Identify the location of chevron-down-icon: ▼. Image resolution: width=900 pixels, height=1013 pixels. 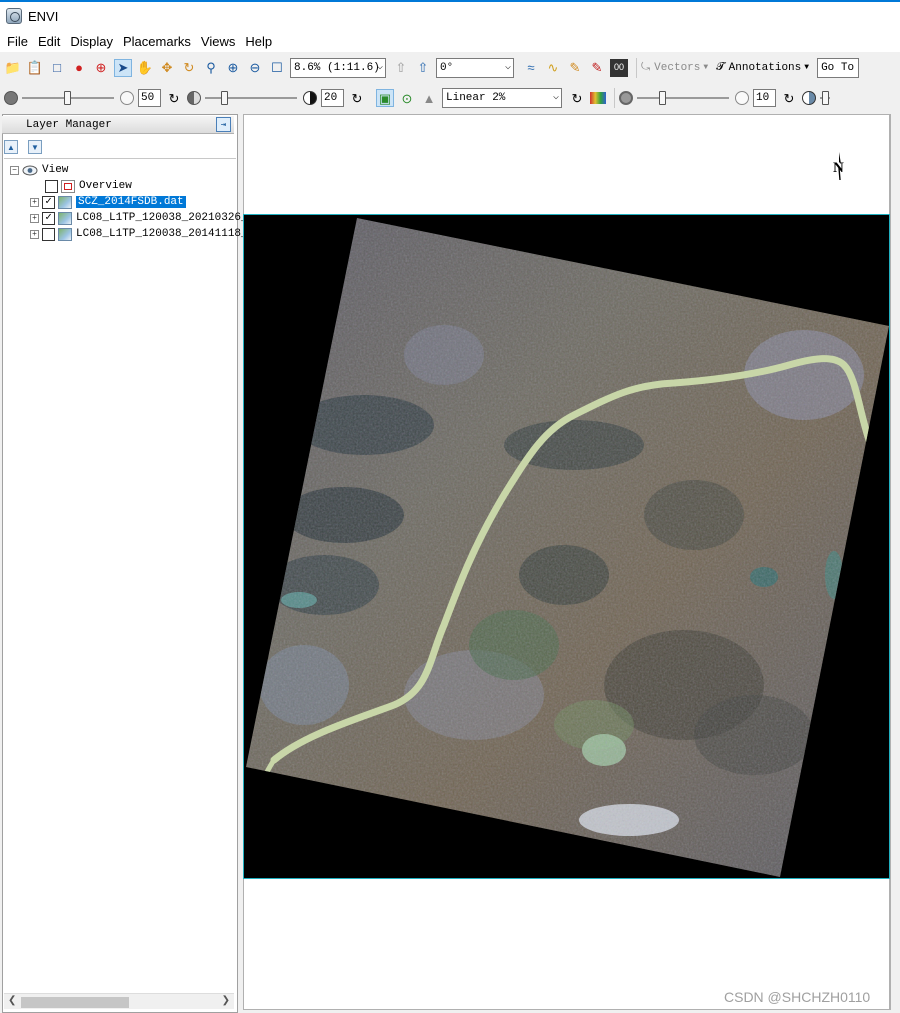
(706, 67).